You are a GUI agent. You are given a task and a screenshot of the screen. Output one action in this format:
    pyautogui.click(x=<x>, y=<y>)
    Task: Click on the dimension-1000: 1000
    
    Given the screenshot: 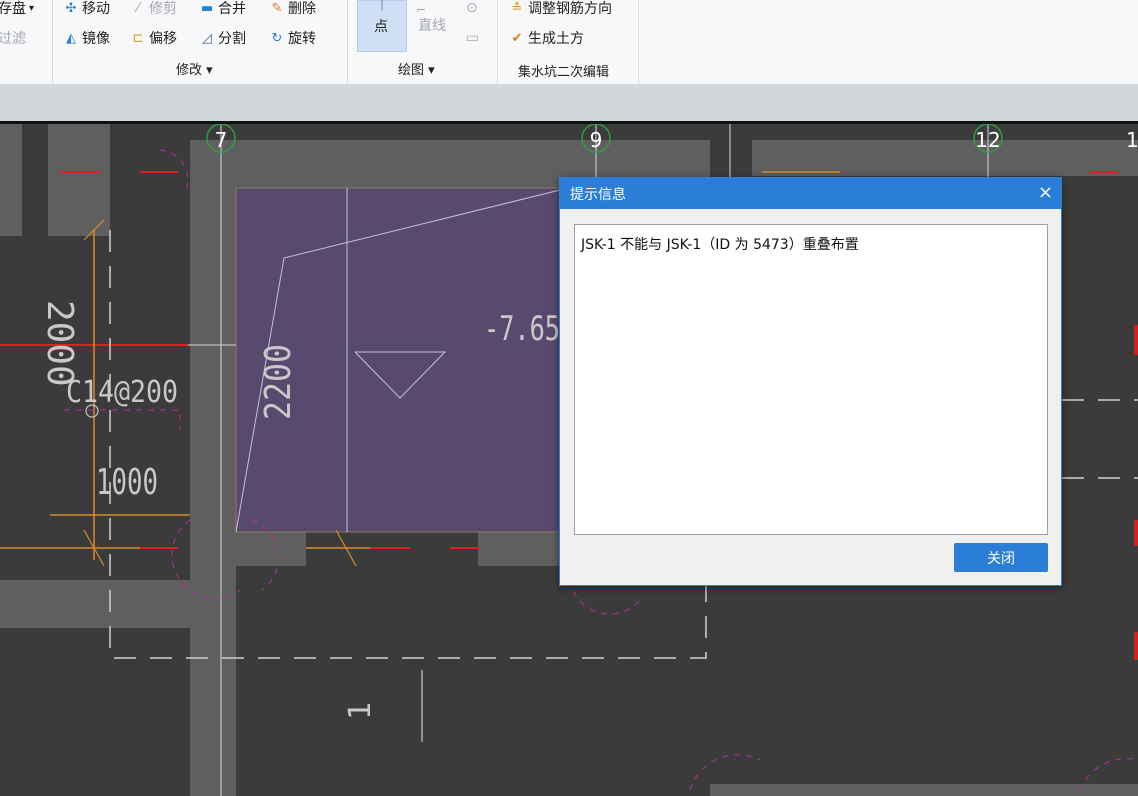 What is the action you would take?
    pyautogui.click(x=127, y=482)
    